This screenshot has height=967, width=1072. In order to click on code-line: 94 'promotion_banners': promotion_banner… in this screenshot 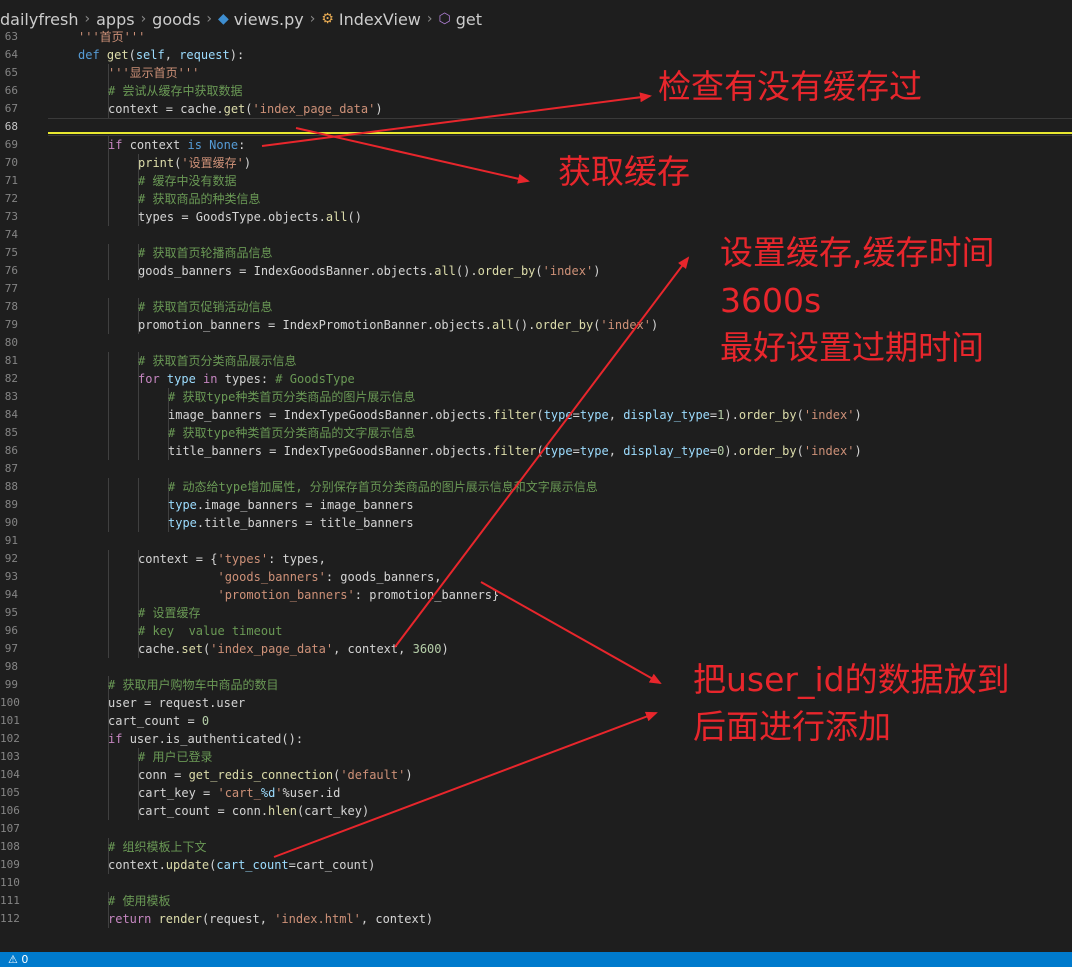, I will do `click(536, 595)`.